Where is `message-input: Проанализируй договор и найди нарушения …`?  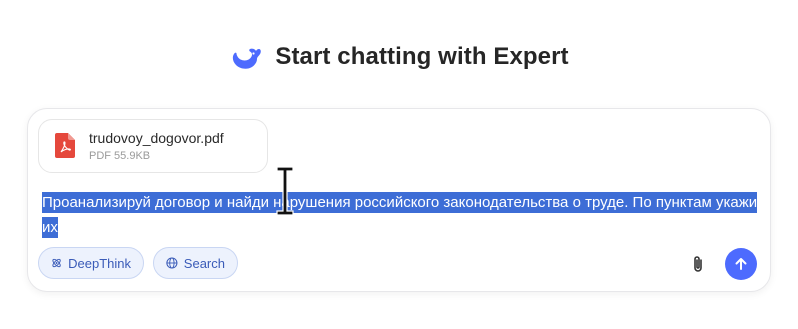
message-input: Проанализируй договор и найди нарушения … is located at coordinates (402, 215).